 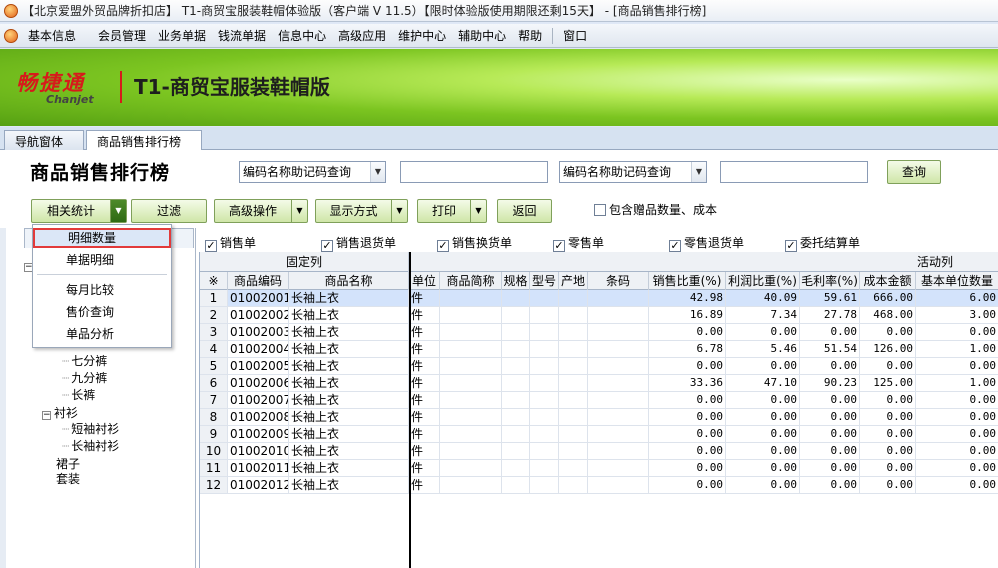 What do you see at coordinates (230, 243) in the screenshot?
I see `filter-sales-checkbox: ✓ 销售单` at bounding box center [230, 243].